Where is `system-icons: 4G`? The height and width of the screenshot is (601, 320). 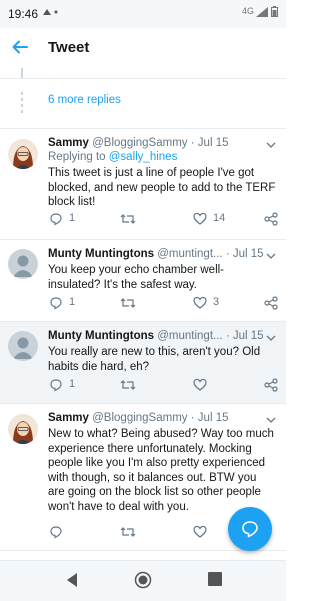 system-icons: 4G is located at coordinates (259, 12).